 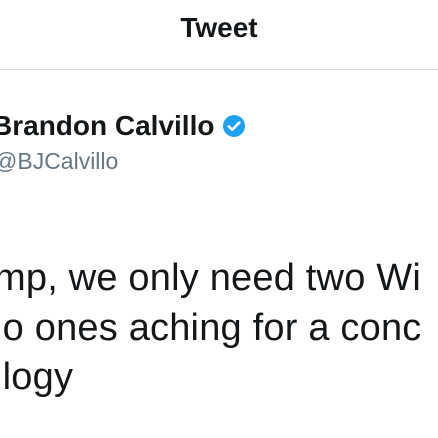 I want to click on verified-badge-icon, so click(x=234, y=126).